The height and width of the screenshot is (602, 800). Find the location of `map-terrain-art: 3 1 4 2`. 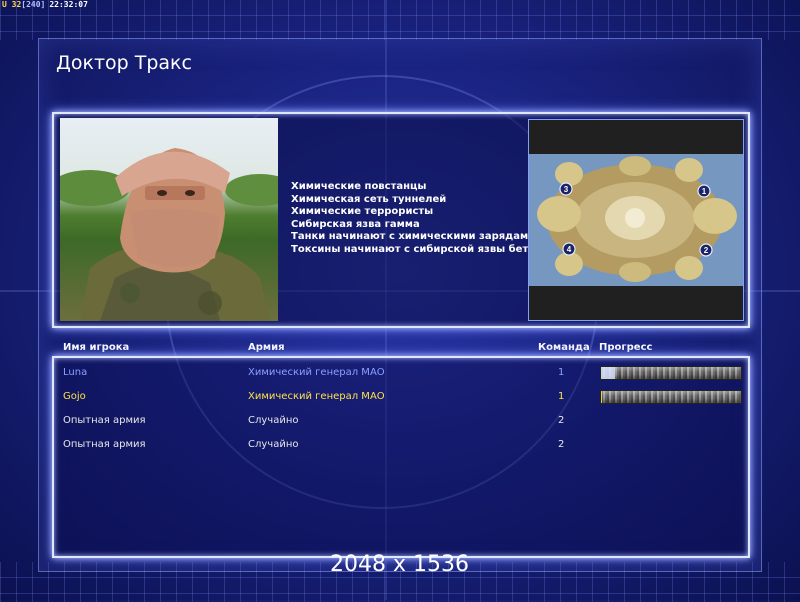

map-terrain-art: 3 1 4 2 is located at coordinates (636, 220).